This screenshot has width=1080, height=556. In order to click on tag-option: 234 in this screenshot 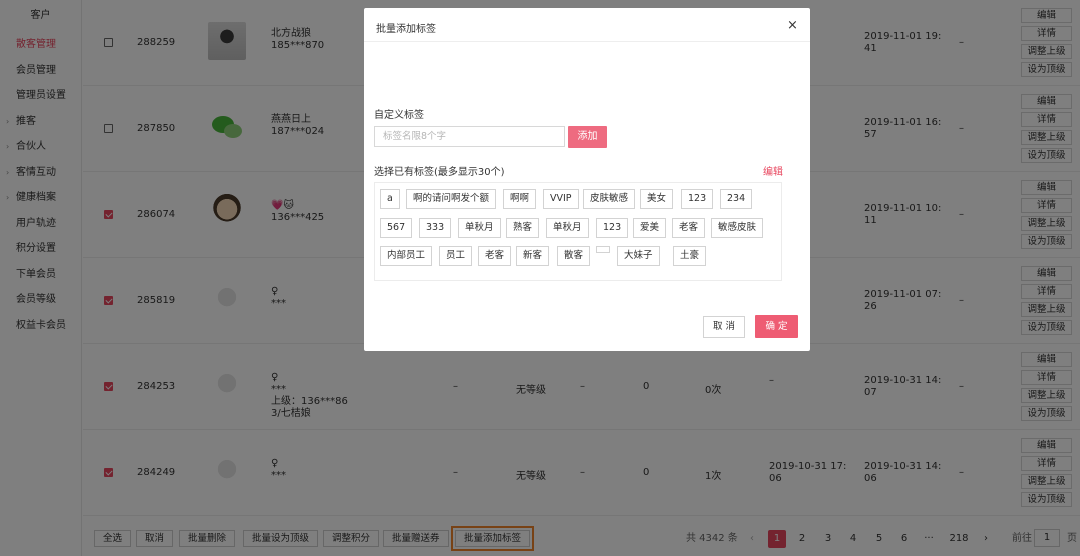, I will do `click(736, 199)`.